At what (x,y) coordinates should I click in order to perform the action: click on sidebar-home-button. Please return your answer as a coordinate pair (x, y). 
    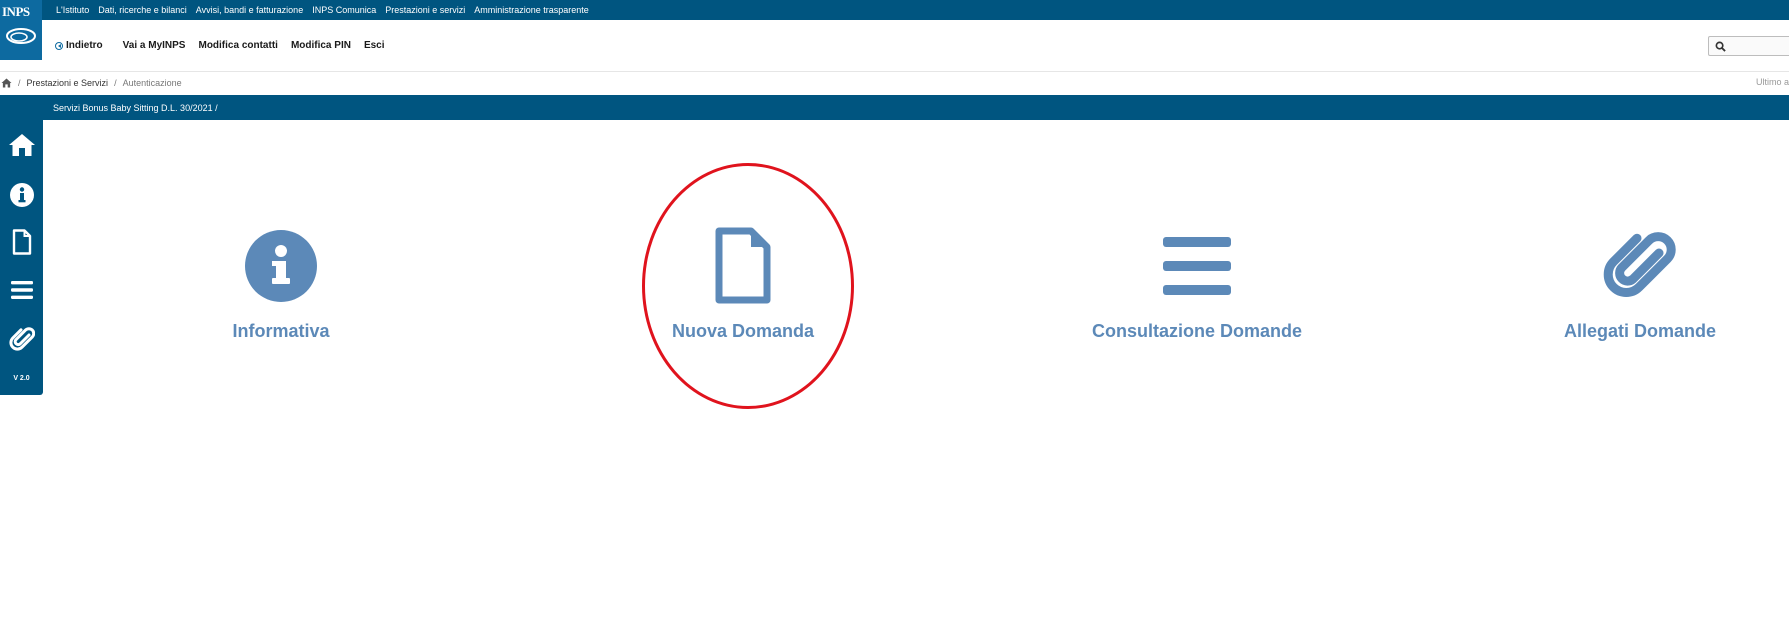
    Looking at the image, I should click on (21, 145).